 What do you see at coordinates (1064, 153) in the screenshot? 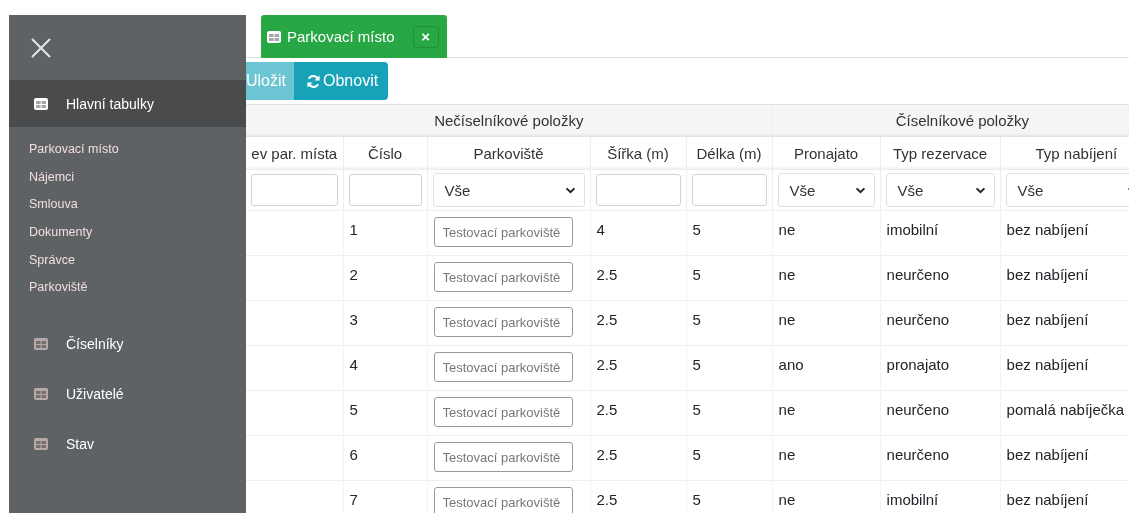
I see `column-header: Typ nabíjení` at bounding box center [1064, 153].